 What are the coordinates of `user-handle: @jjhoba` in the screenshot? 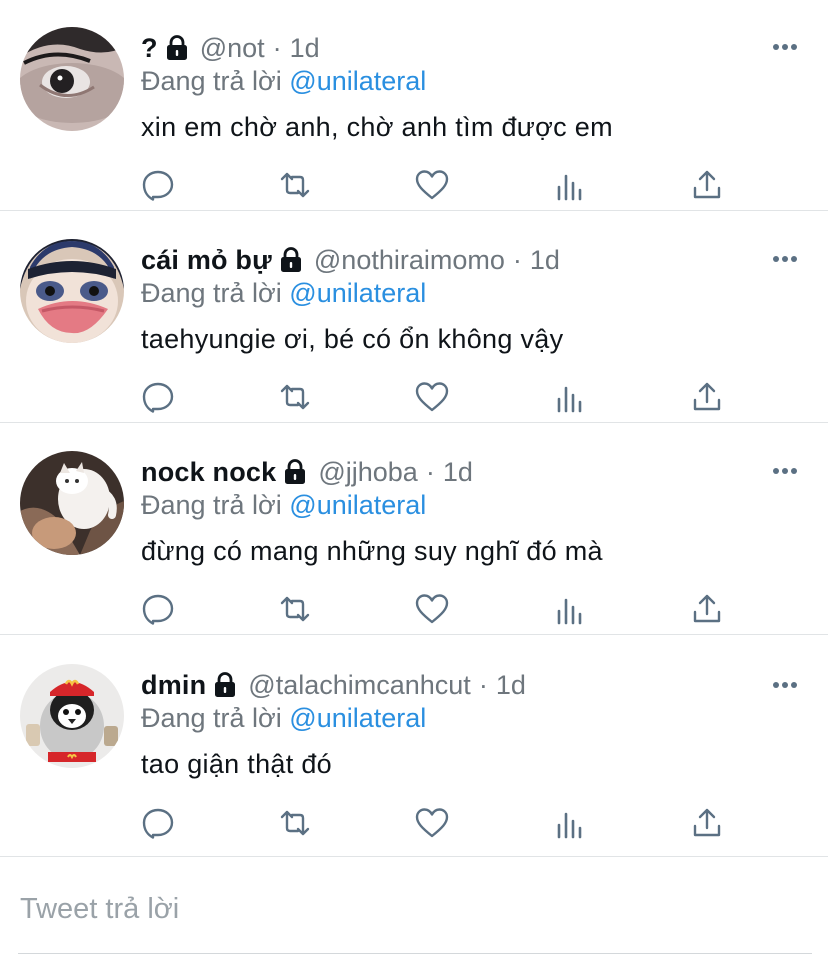 It's located at (367, 472).